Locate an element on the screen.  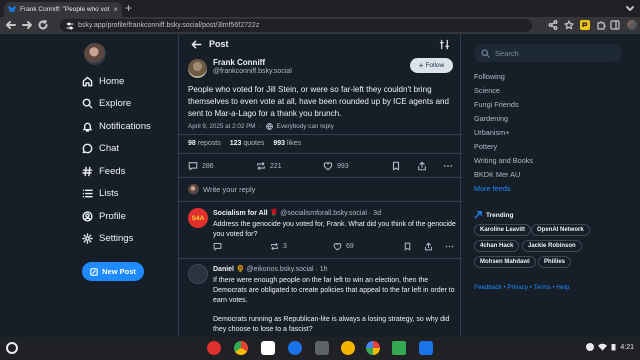
quotes-stat: 123 quotes is located at coordinates (247, 143).